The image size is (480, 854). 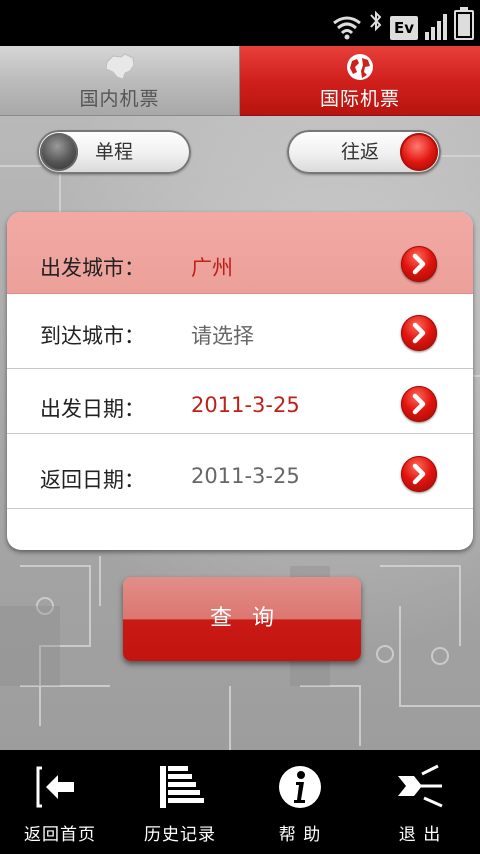 I want to click on bottom-nav: 返回首页 历史记录 帮 助 退 出, so click(x=240, y=802).